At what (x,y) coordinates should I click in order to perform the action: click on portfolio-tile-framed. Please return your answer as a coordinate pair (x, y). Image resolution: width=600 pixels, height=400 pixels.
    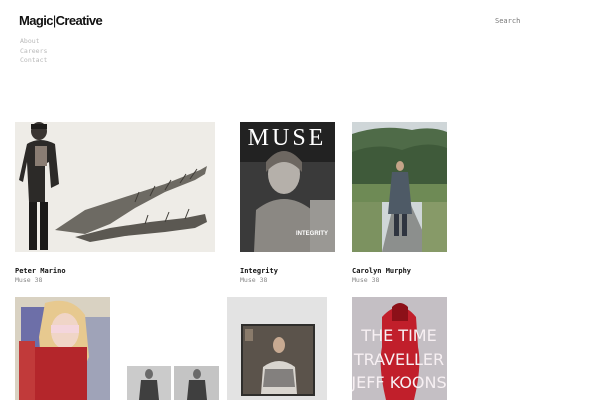
    Looking at the image, I should click on (277, 348).